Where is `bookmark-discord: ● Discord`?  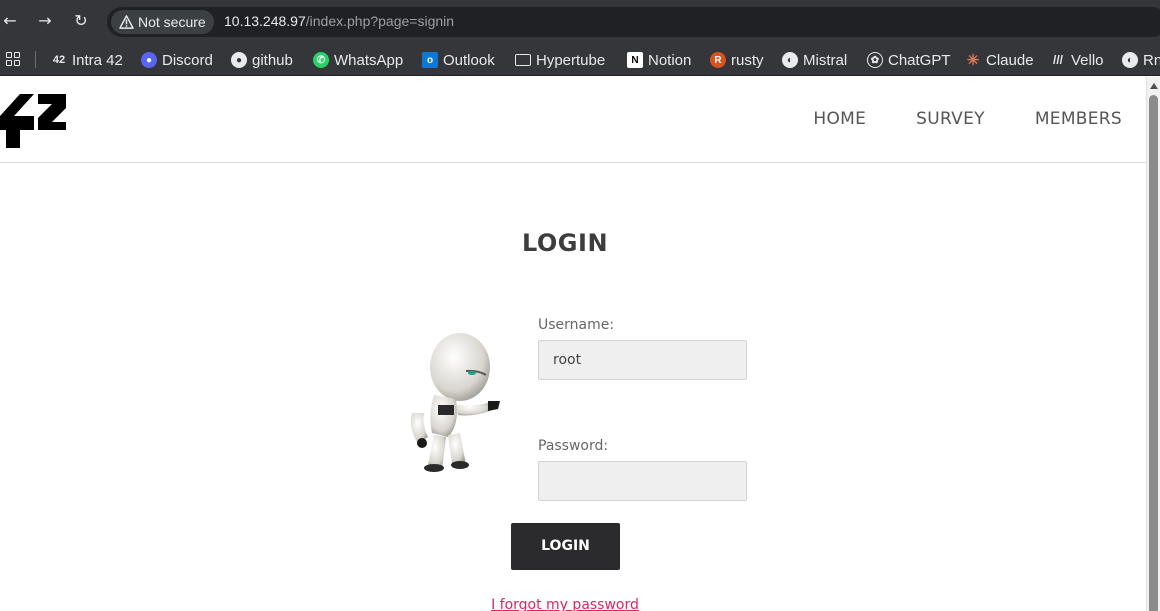 bookmark-discord: ● Discord is located at coordinates (177, 60).